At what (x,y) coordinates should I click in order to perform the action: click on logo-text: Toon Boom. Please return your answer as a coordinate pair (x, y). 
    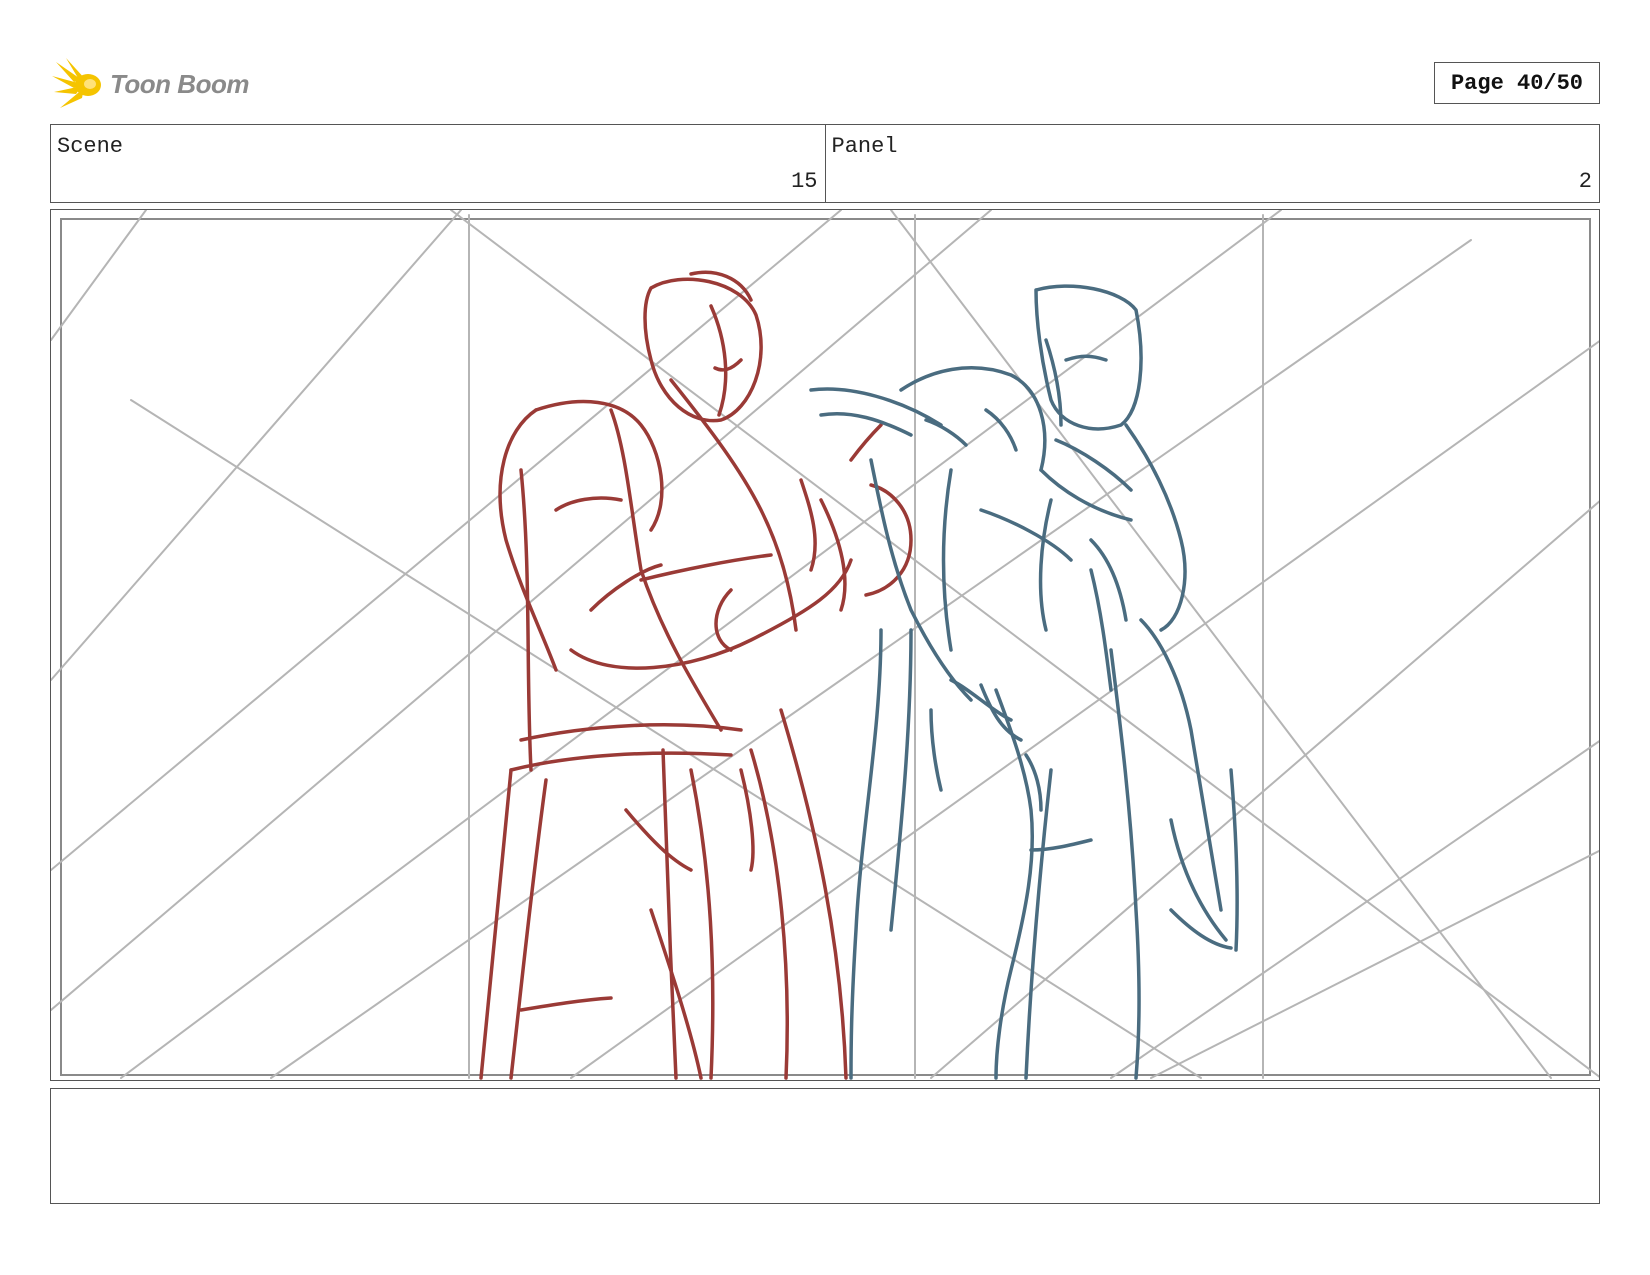
    Looking at the image, I should click on (179, 83).